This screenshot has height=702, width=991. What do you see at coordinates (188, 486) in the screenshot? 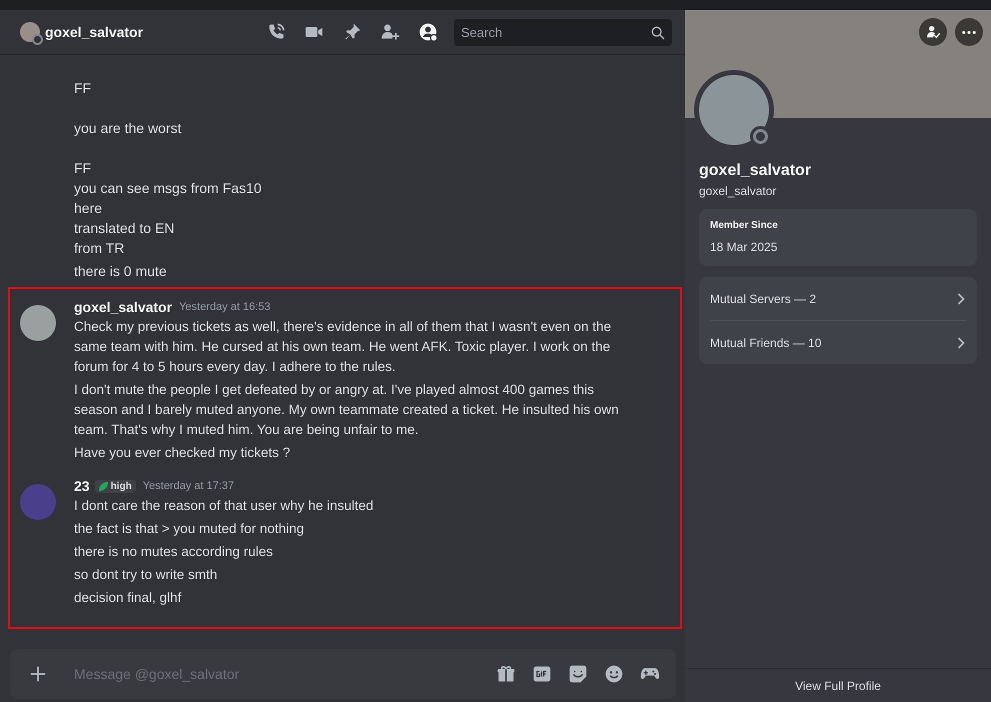
I see `timestamp: Yesterday at 17:37` at bounding box center [188, 486].